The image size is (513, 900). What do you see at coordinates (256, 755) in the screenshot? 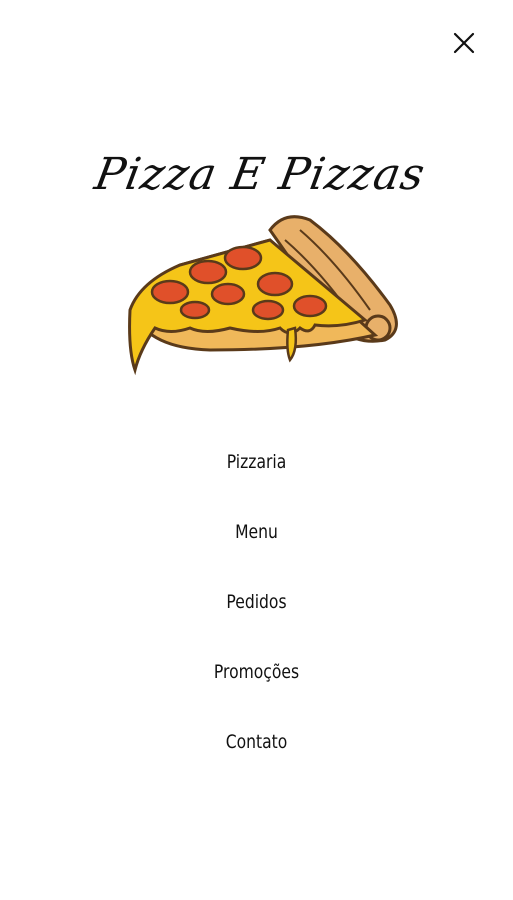
I see `menu-item-contato: Contato` at bounding box center [256, 755].